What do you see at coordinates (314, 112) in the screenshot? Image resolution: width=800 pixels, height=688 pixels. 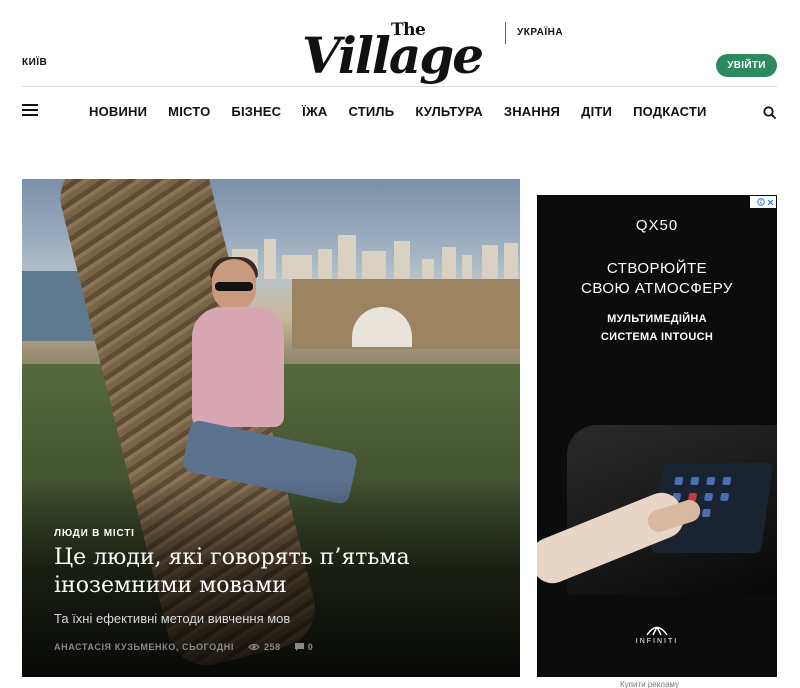 I see `nav-item-food: ЇЖА` at bounding box center [314, 112].